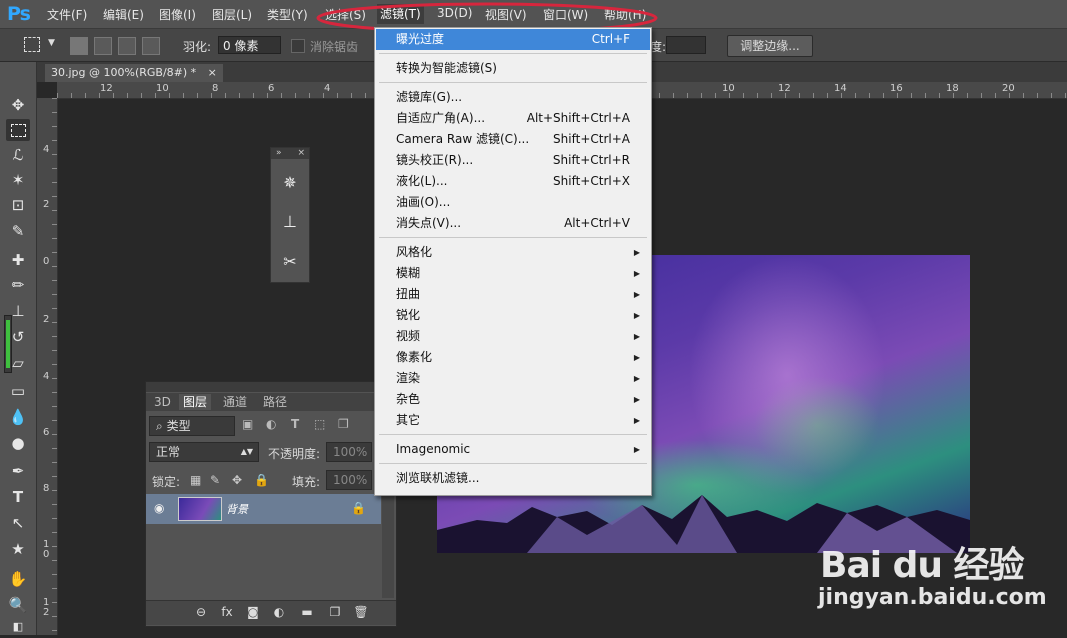 Image resolution: width=1067 pixels, height=638 pixels. Describe the element at coordinates (79, 46) in the screenshot. I see `new-selection-icon` at that location.